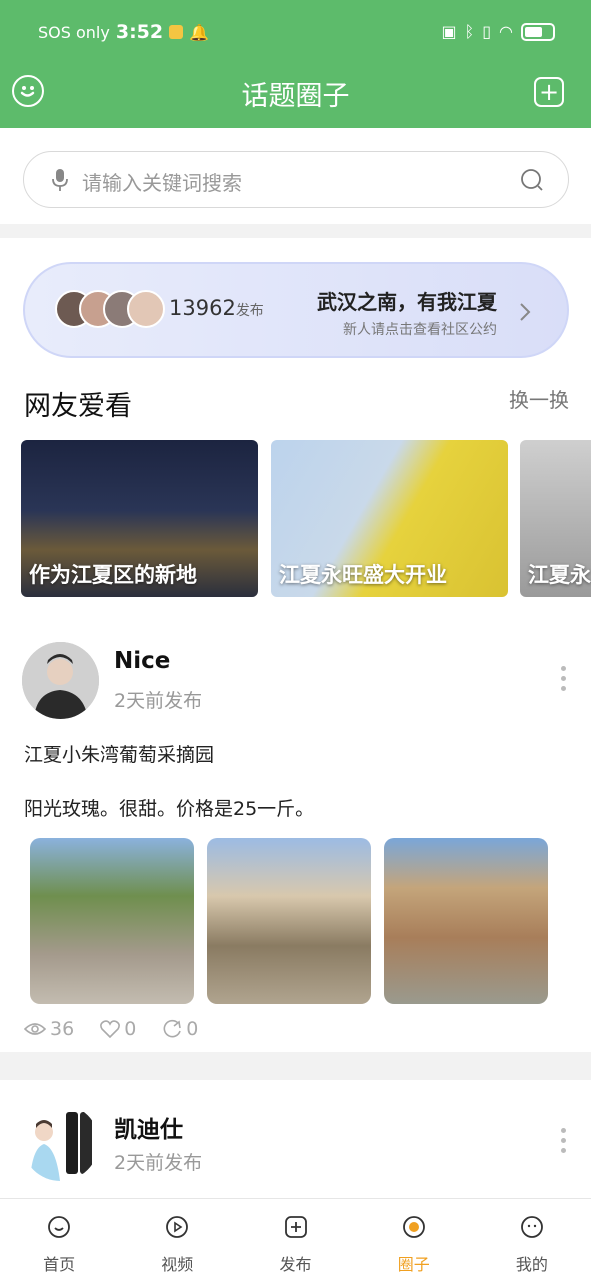 Image resolution: width=591 pixels, height=1280 pixels. I want to click on publish-count: 13962发布, so click(216, 308).